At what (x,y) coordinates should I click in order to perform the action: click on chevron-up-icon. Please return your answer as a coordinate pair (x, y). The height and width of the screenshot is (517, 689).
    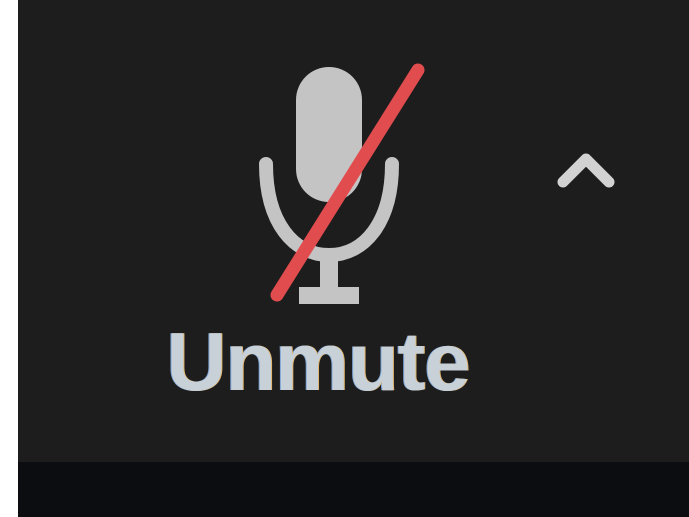
    Looking at the image, I should click on (586, 169).